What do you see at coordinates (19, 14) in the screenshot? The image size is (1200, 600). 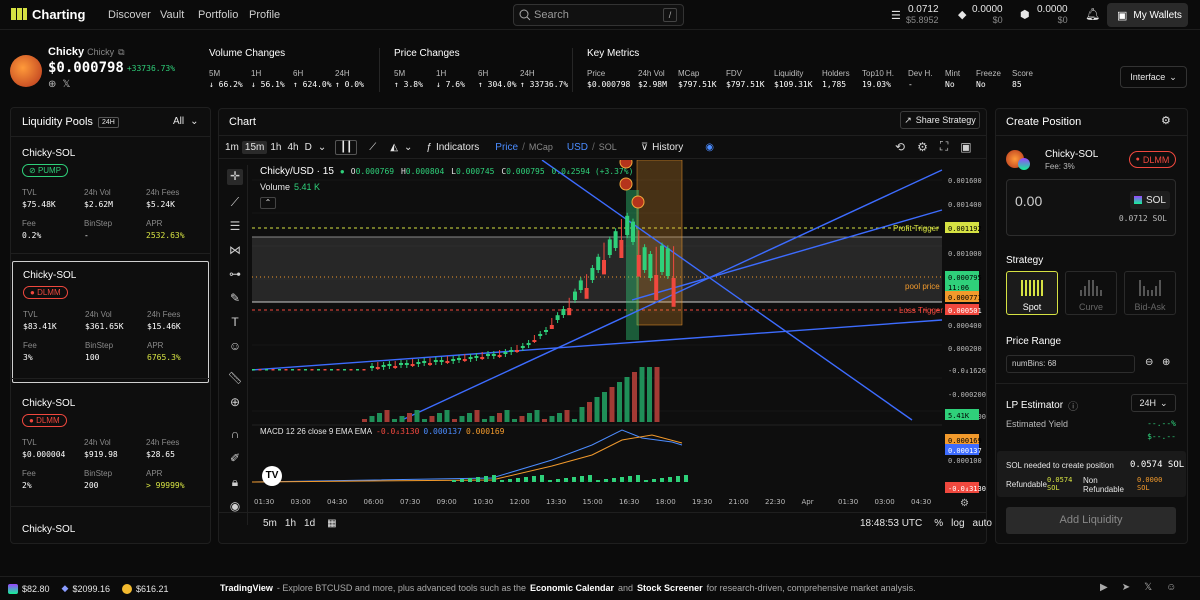 I see `logo-icon` at bounding box center [19, 14].